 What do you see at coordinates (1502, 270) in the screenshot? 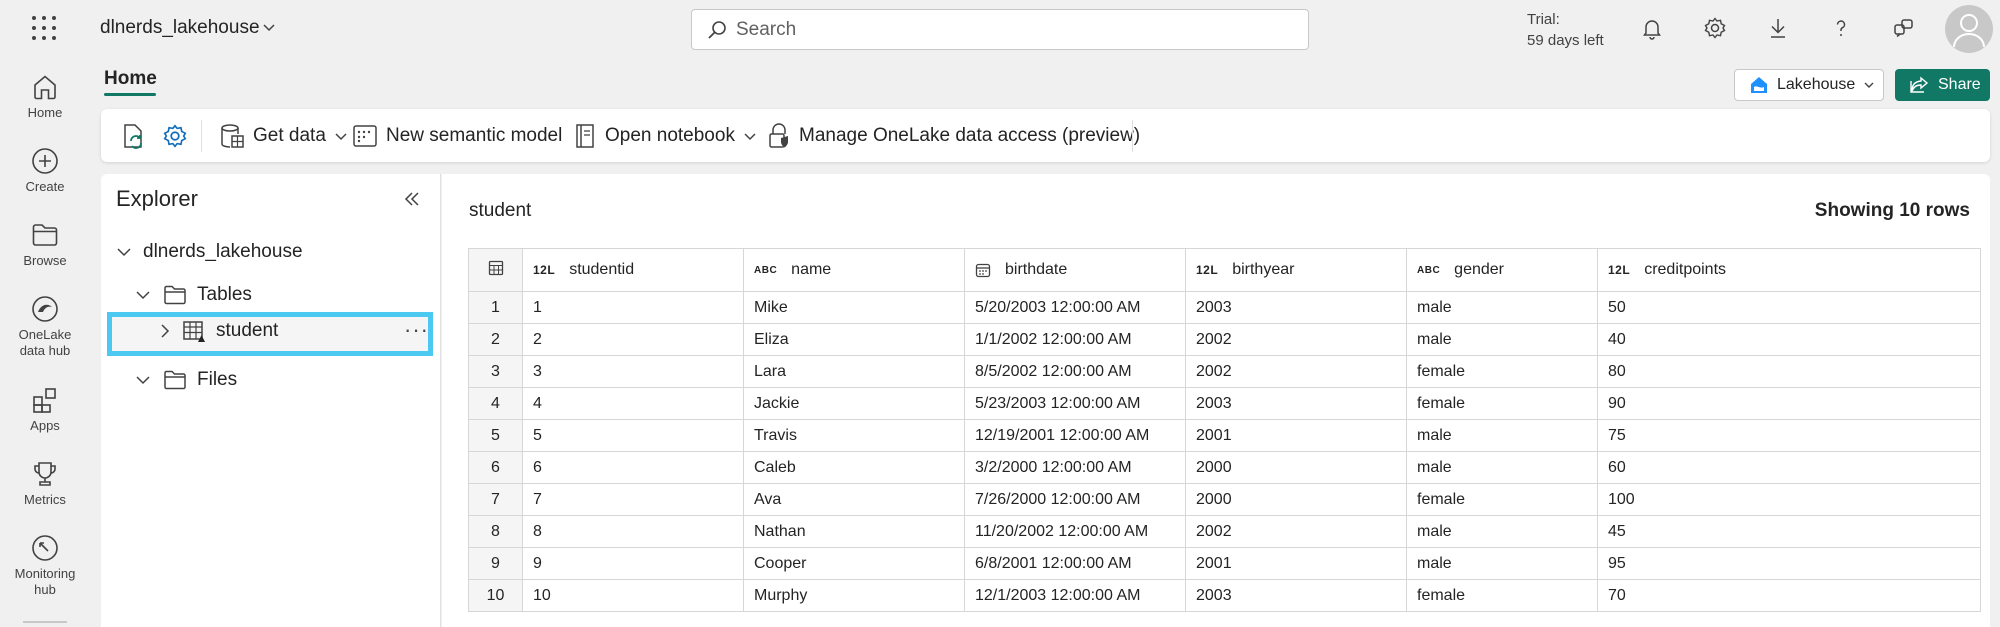
I see `column-header-gender: ABC gender` at bounding box center [1502, 270].